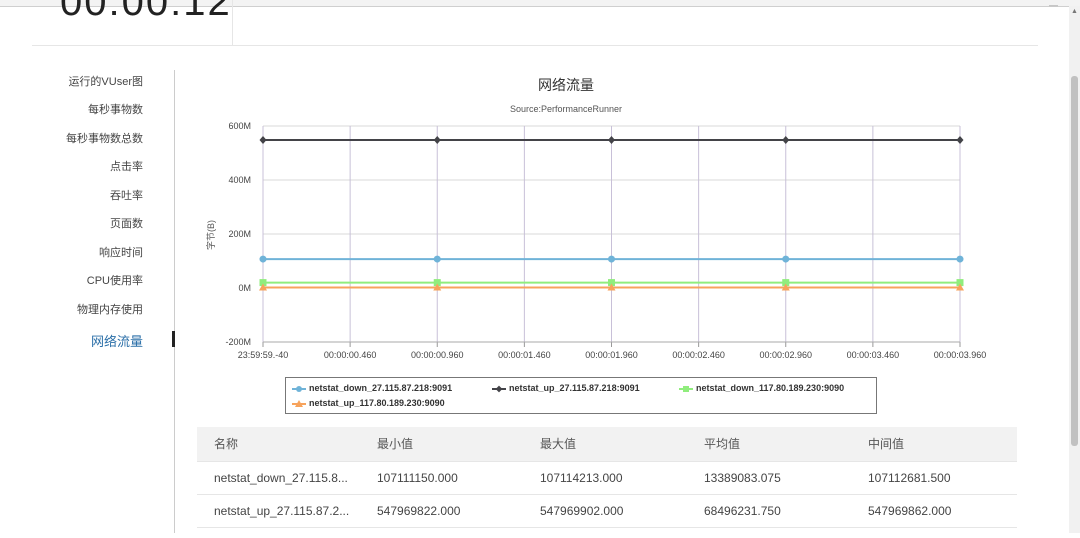  What do you see at coordinates (115, 109) in the screenshot?
I see `sidebar-item-tps: 每秒事物数` at bounding box center [115, 109].